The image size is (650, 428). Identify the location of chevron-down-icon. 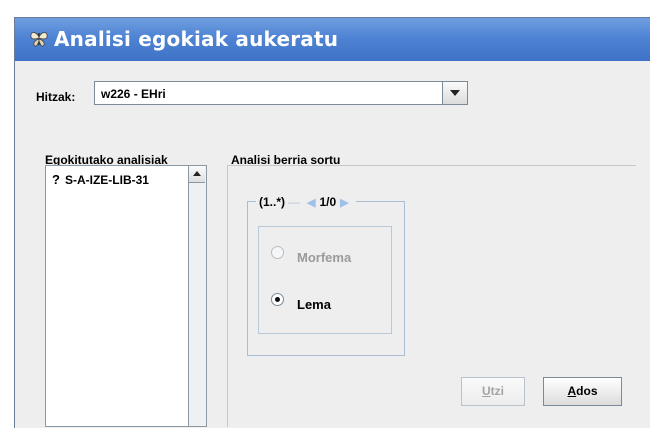
(455, 93).